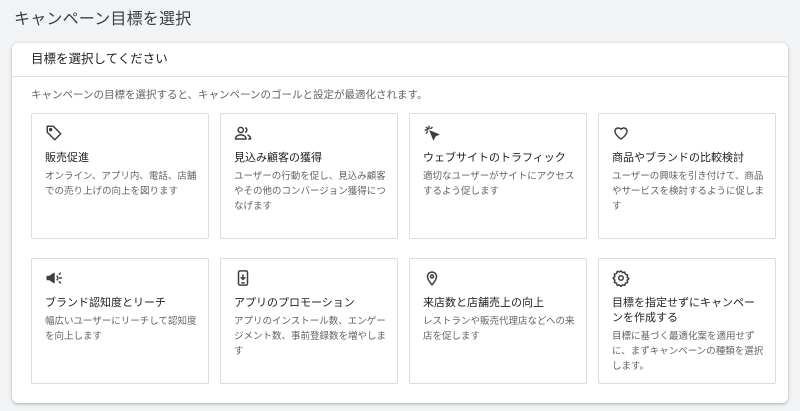 The image size is (800, 411). I want to click on goal-card-description: 適切なユーザーがサイトにアクセスするよう促します, so click(499, 184).